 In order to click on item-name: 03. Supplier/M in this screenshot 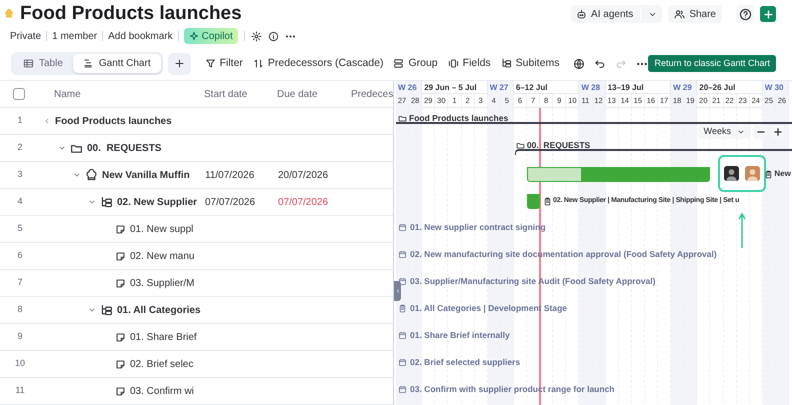, I will do `click(162, 283)`.